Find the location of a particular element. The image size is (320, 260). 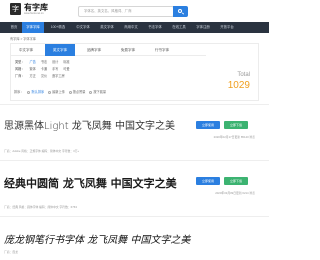

sort-option-default: 默认排序 is located at coordinates (37, 92).